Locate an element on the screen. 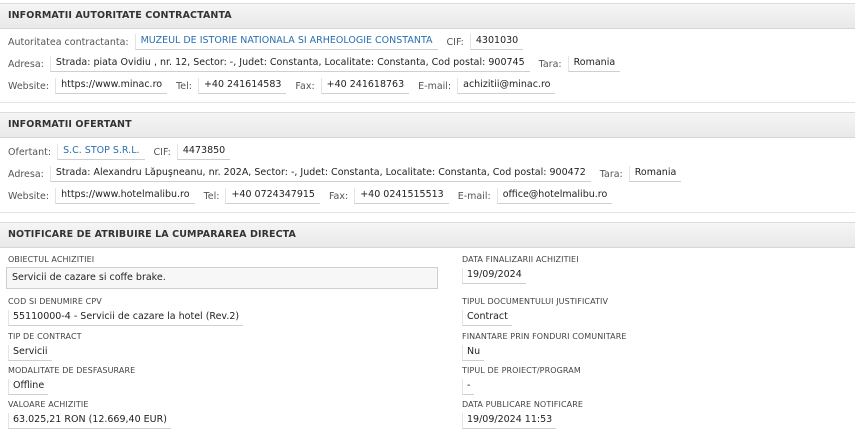 The image size is (855, 437). ofertant-email-label: E-mail: is located at coordinates (474, 196).